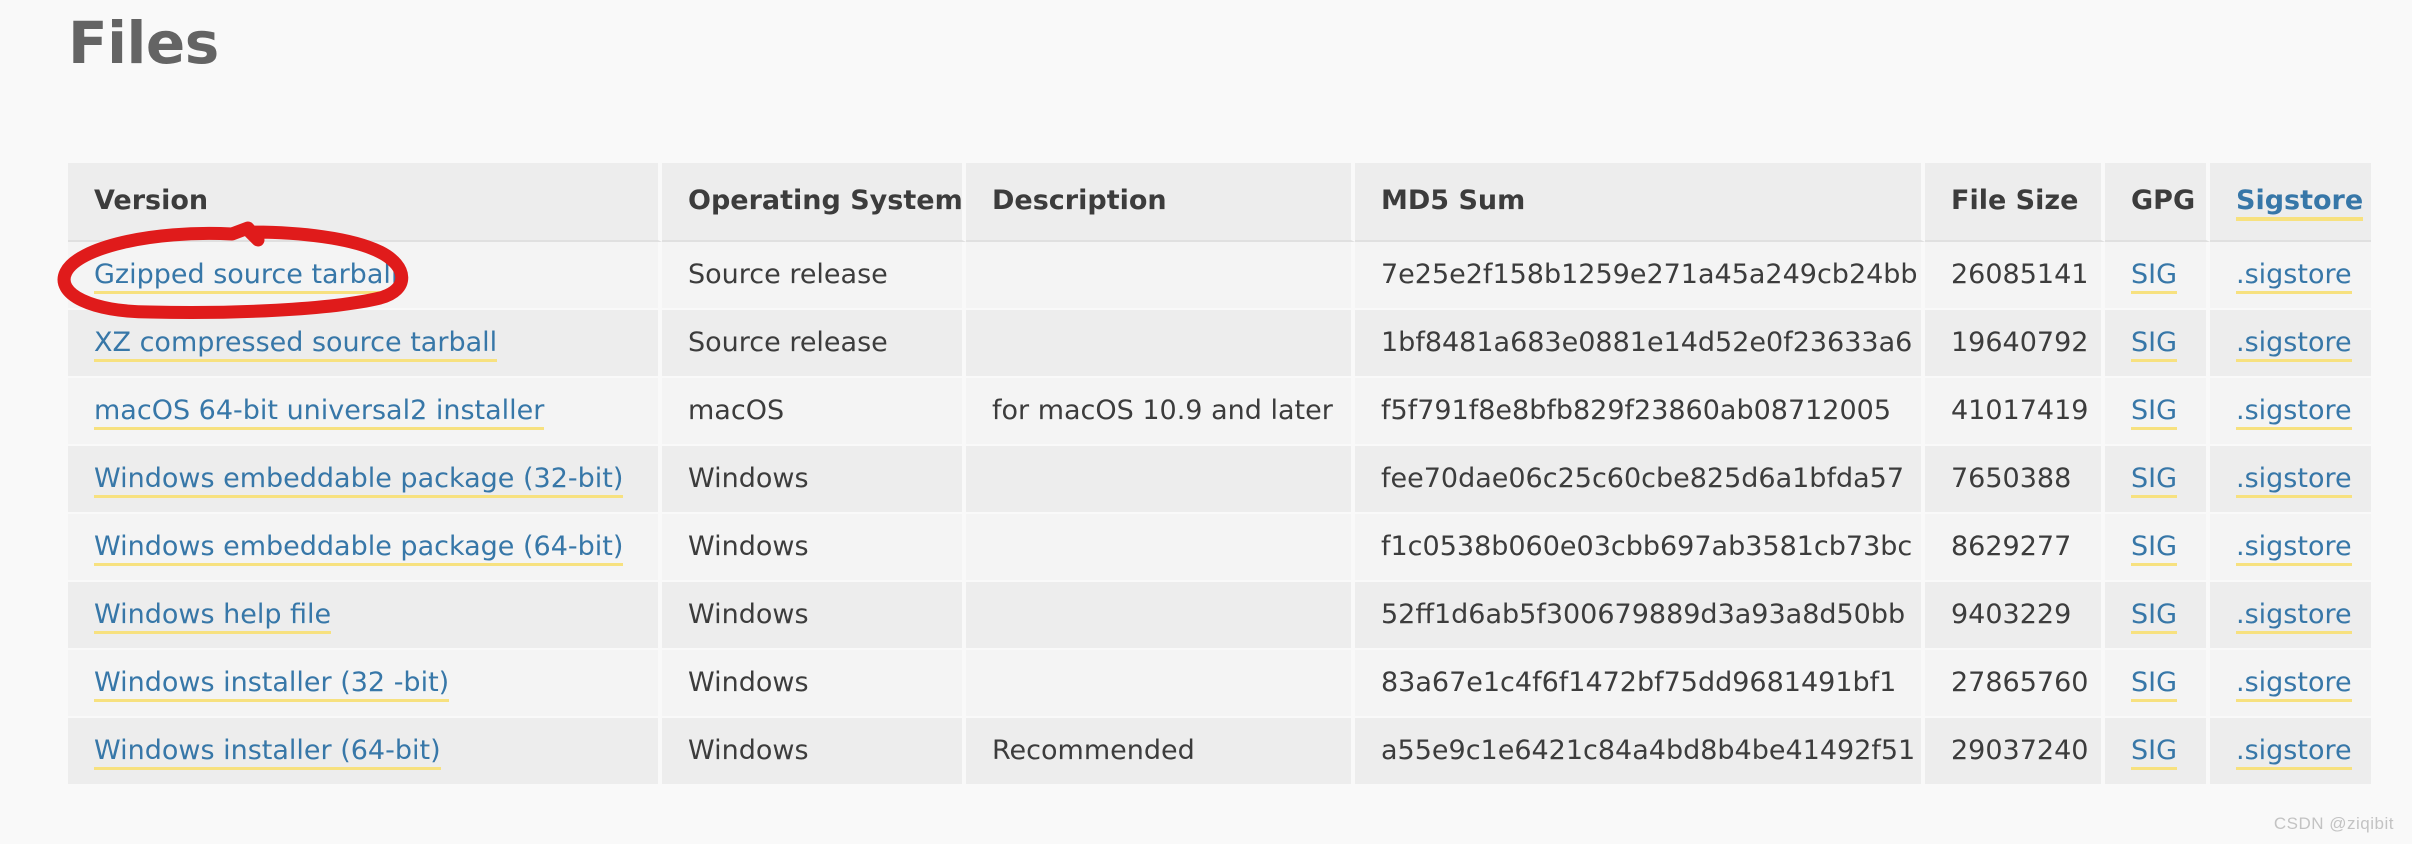  What do you see at coordinates (296, 344) in the screenshot?
I see `download-link: XZ compressed source tarball` at bounding box center [296, 344].